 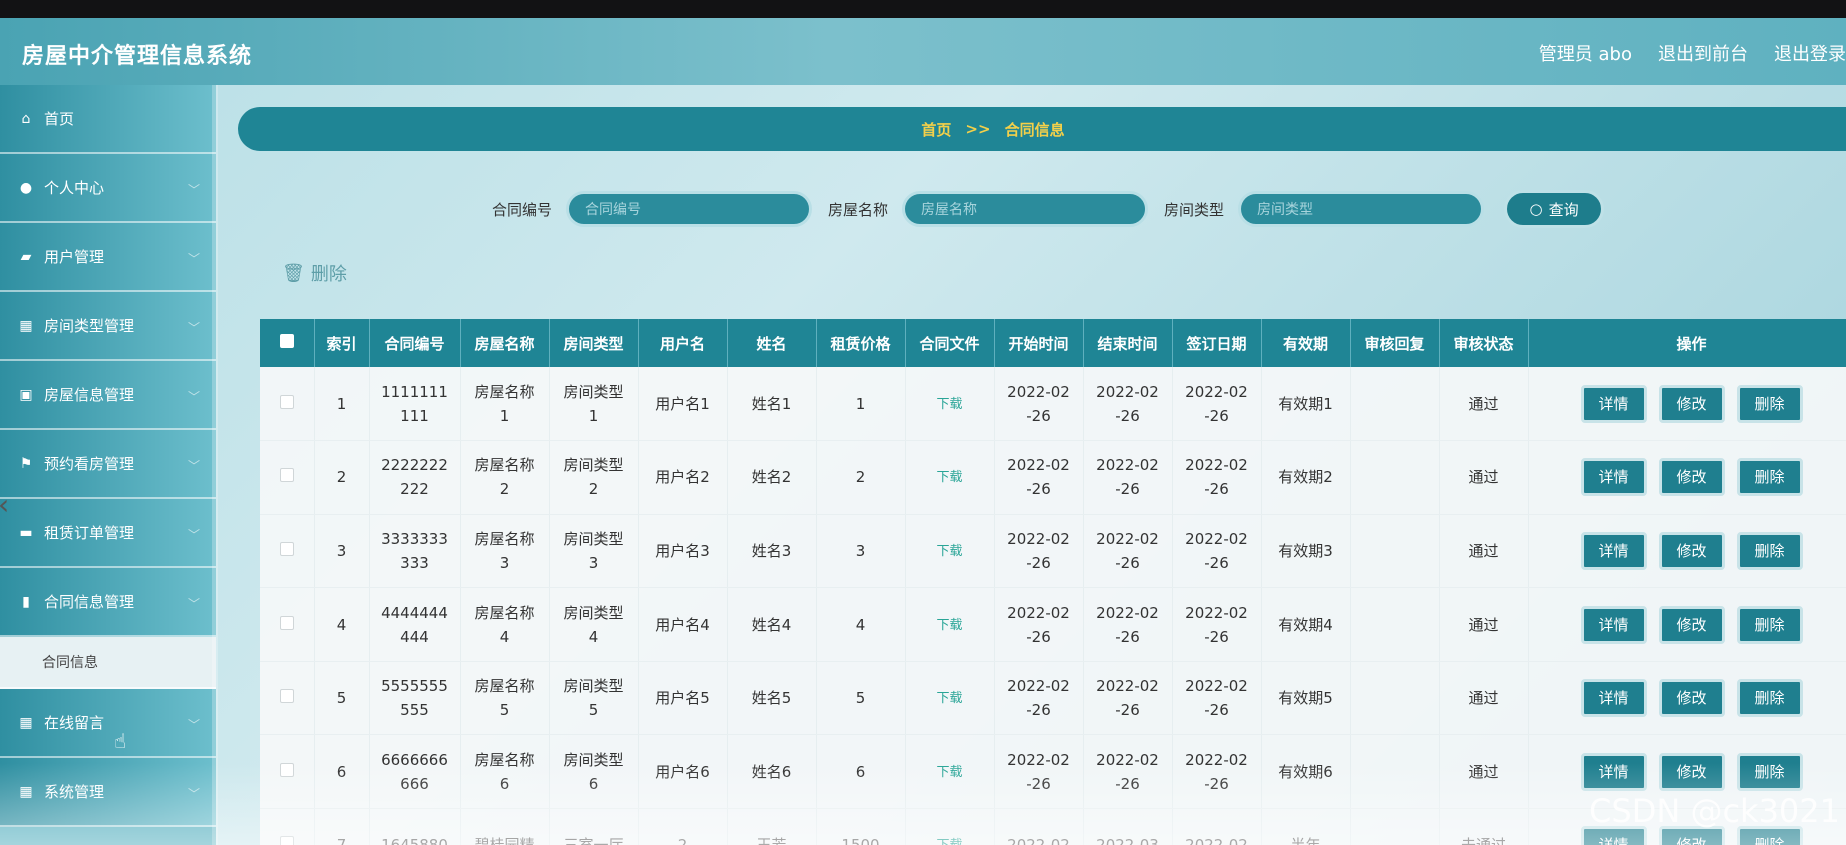 What do you see at coordinates (341, 698) in the screenshot?
I see `cell-text: 5` at bounding box center [341, 698].